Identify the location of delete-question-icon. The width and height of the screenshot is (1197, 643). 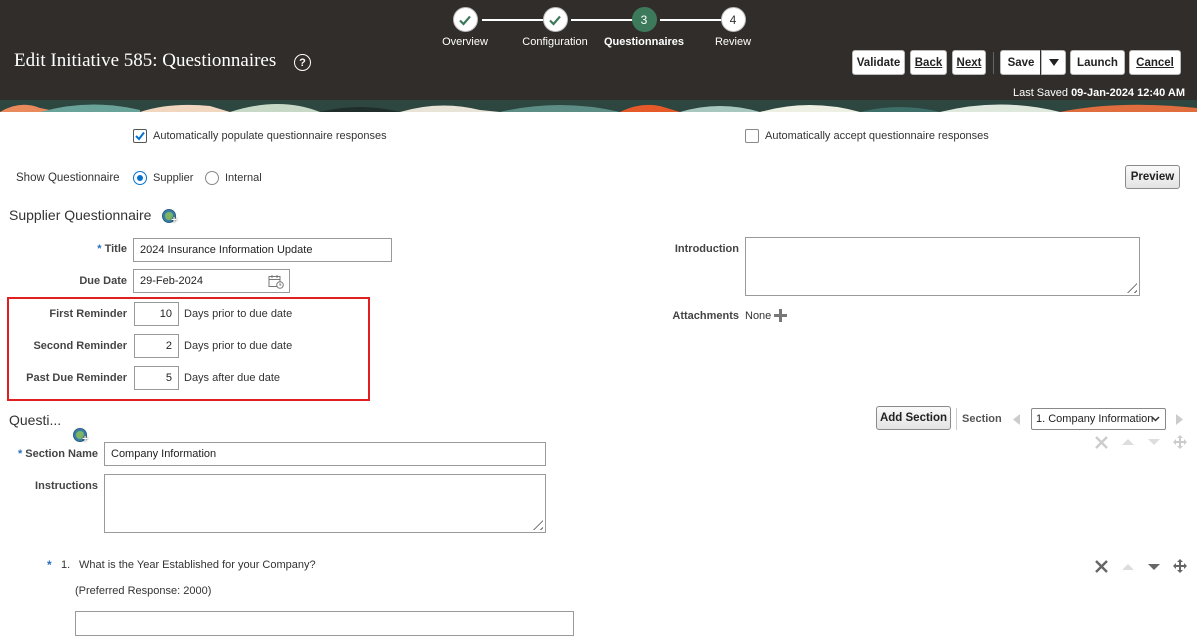
(1101, 566).